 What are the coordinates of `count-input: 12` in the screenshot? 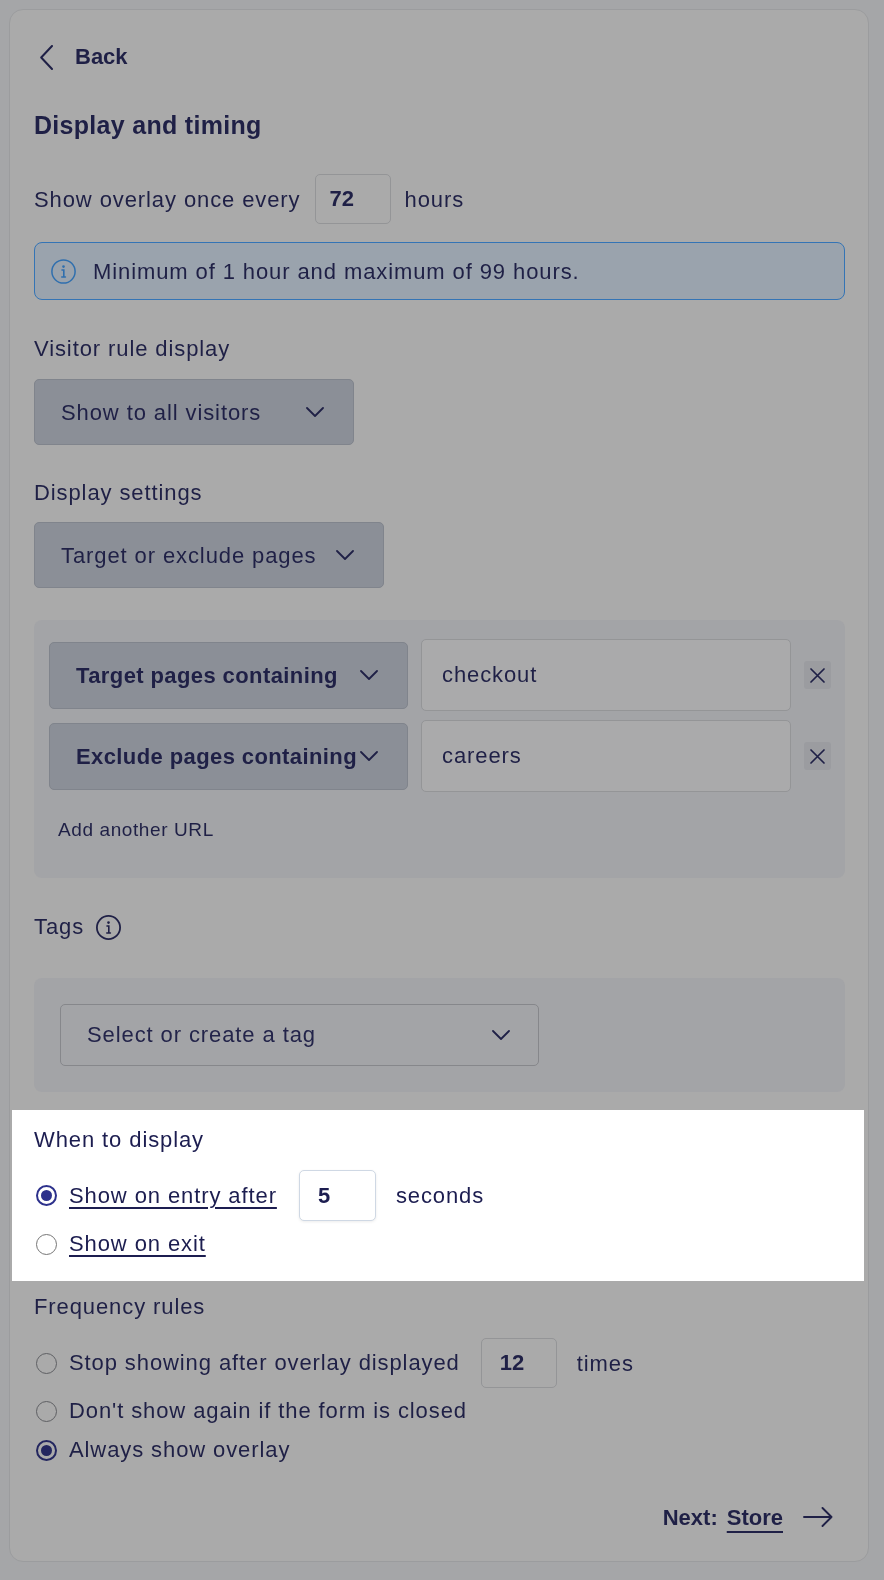 It's located at (518, 1363).